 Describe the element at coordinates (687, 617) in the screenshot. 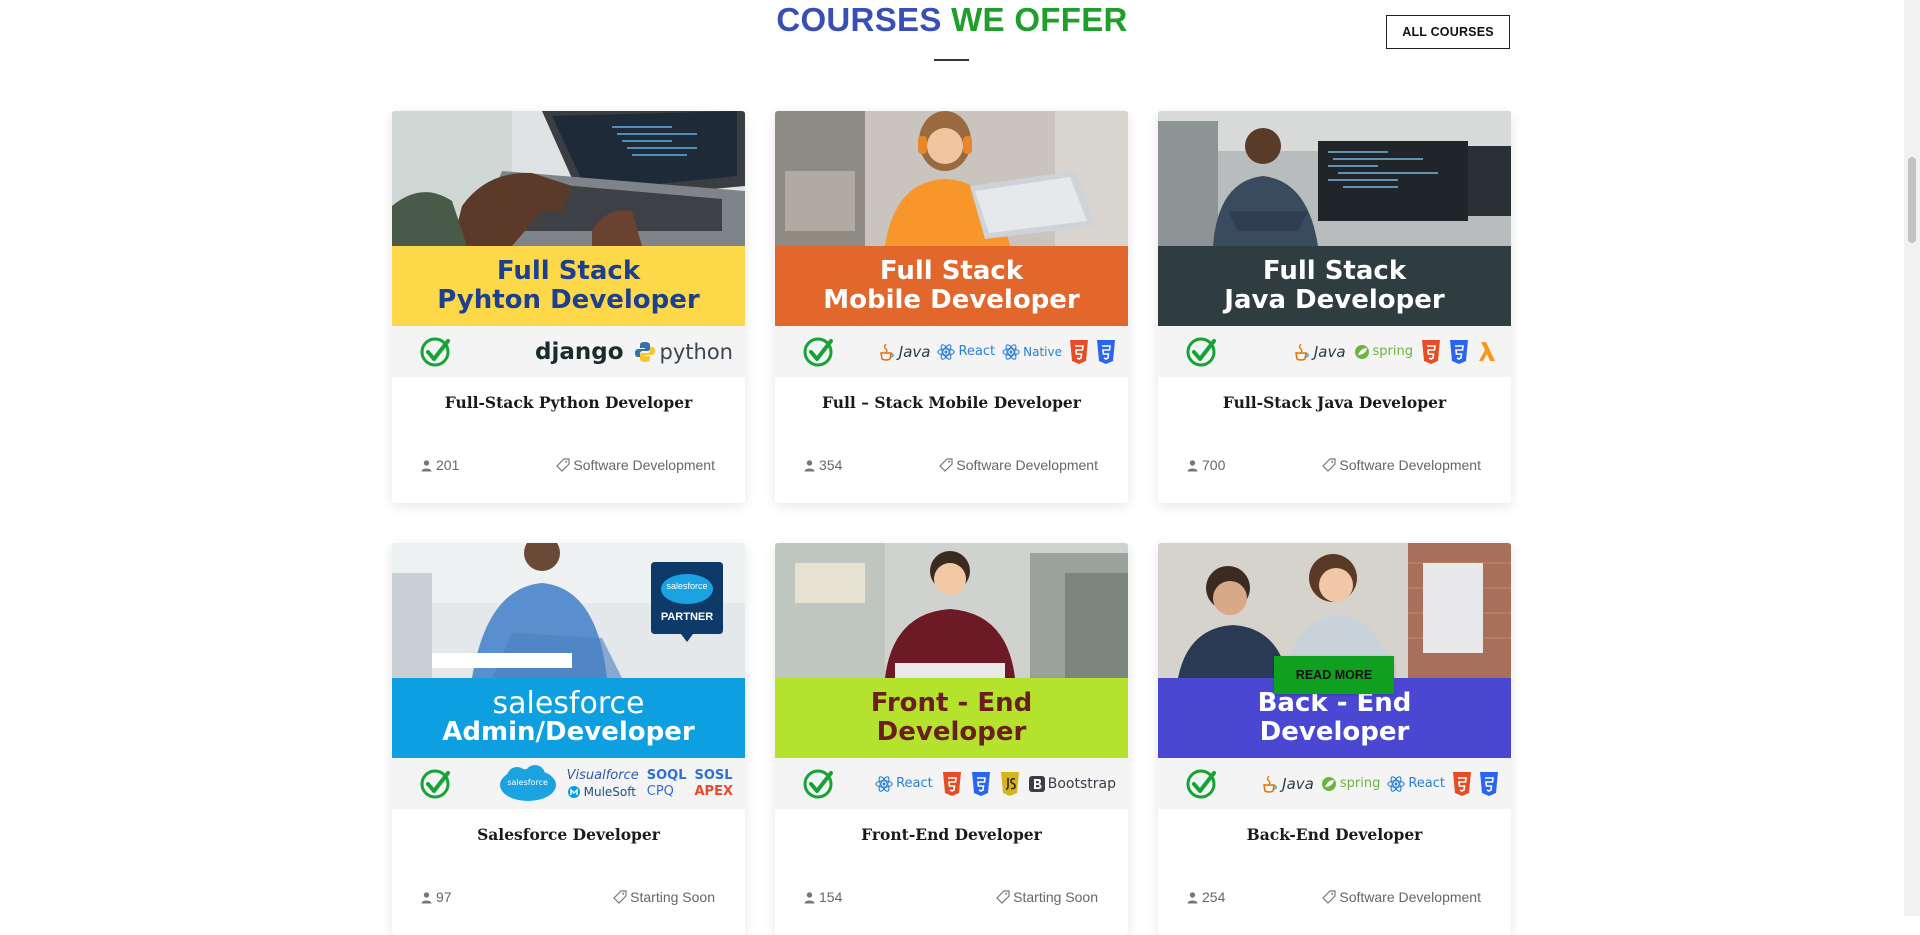

I see `partner-badge-label: PARTNER` at that location.